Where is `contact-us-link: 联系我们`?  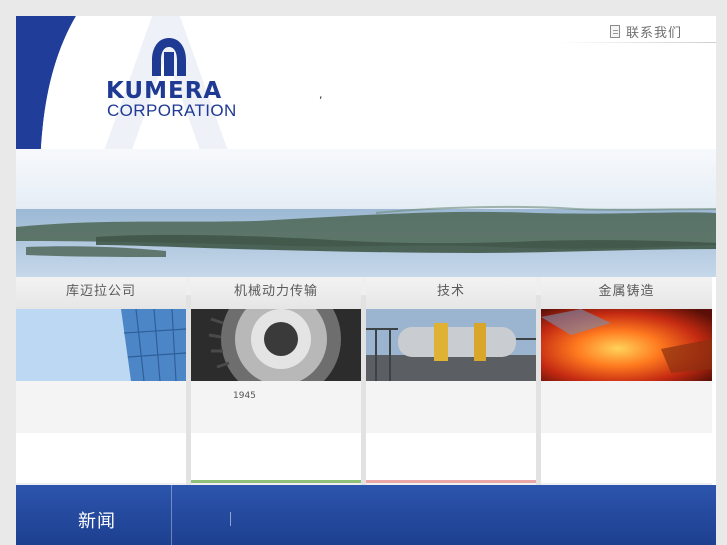 contact-us-link: 联系我们 is located at coordinates (646, 31).